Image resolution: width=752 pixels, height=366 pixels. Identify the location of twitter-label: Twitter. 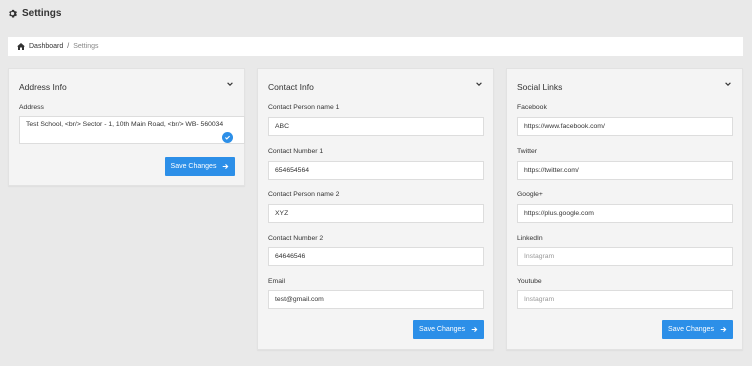
(527, 151).